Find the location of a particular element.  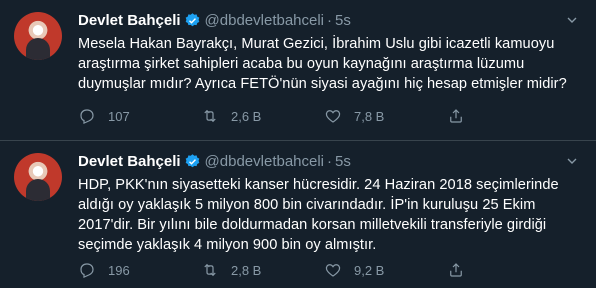

retweet-button: 2,6 B is located at coordinates (262, 116).